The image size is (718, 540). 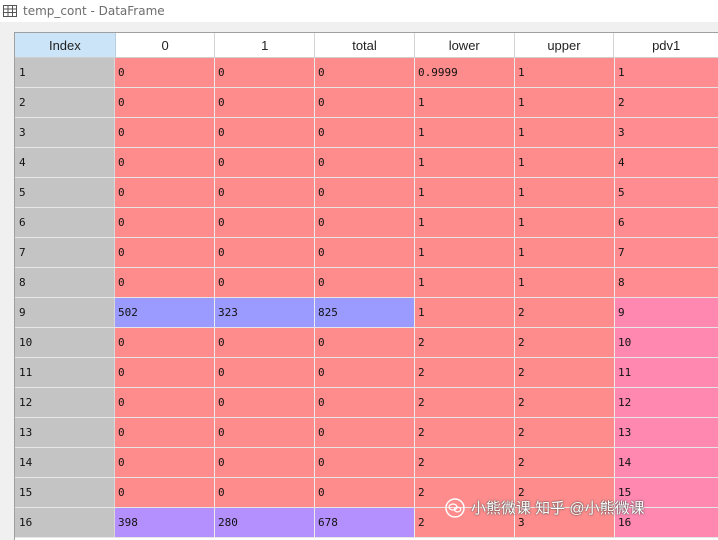 I want to click on cell-col-total: 825, so click(x=365, y=312).